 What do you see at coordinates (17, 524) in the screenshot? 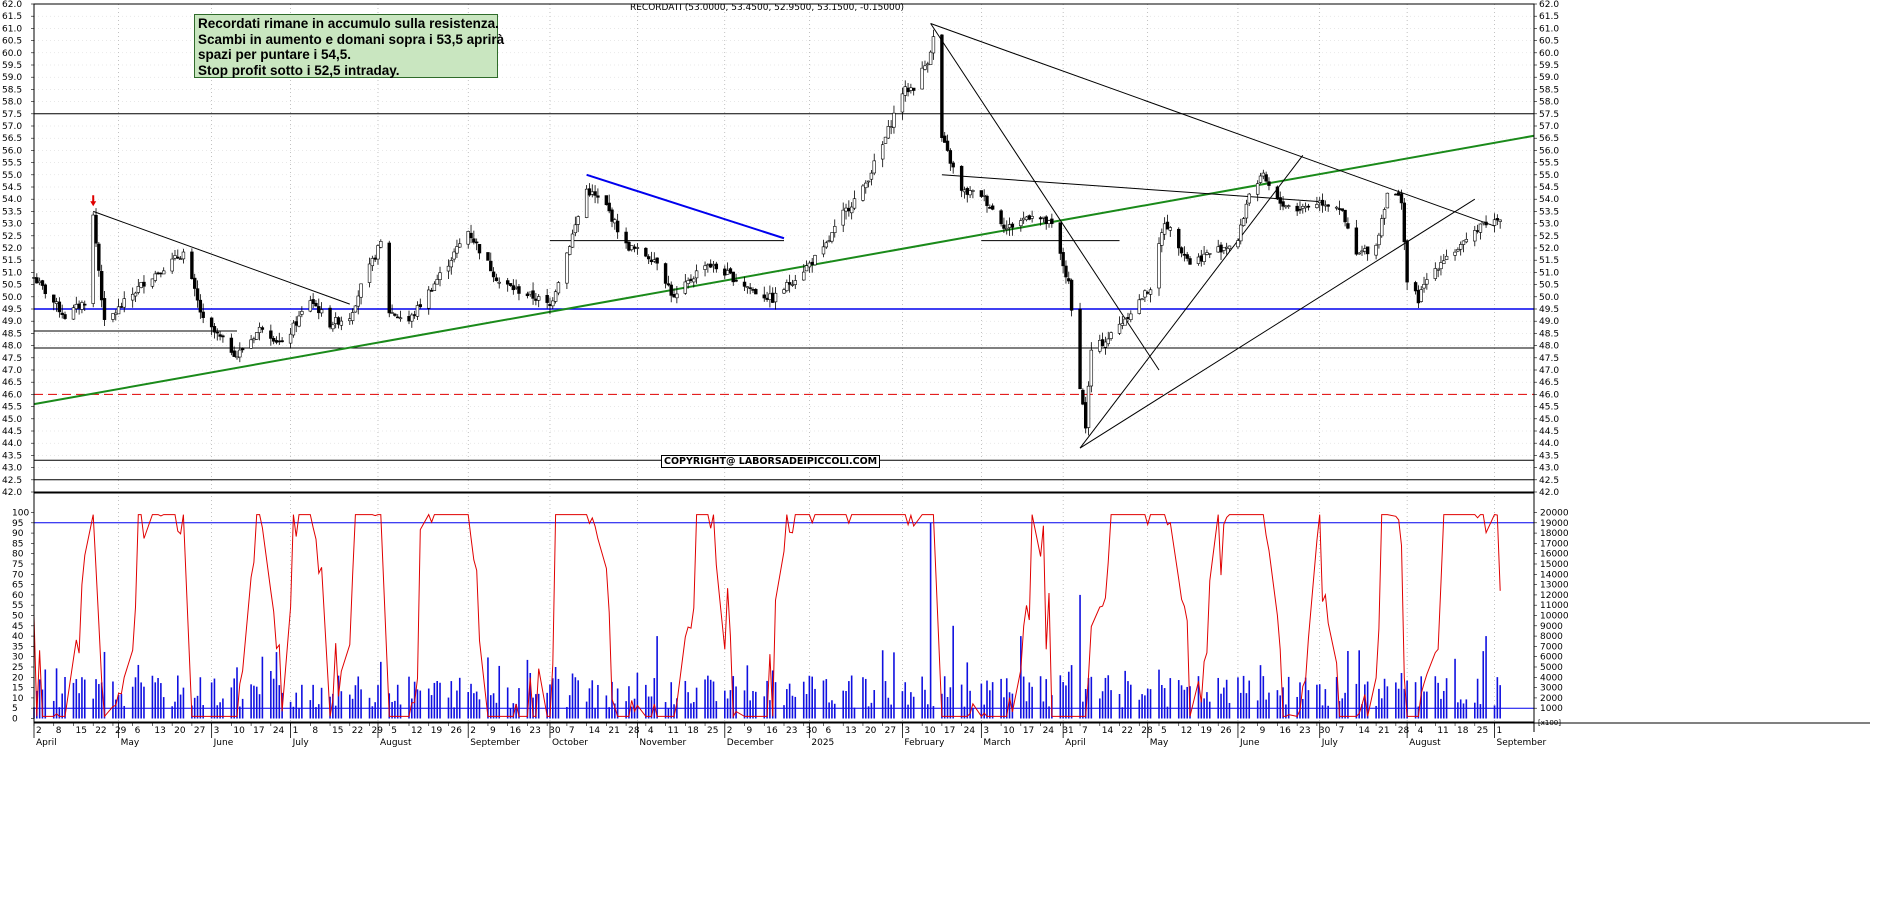
I see `osc-tick-label: 95` at bounding box center [17, 524].